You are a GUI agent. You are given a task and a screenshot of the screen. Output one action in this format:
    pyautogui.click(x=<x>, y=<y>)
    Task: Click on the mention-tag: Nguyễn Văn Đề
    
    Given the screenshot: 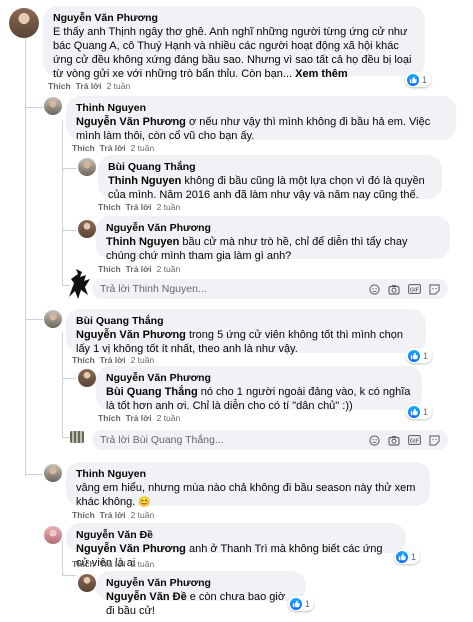 What is the action you would take?
    pyautogui.click(x=146, y=597)
    